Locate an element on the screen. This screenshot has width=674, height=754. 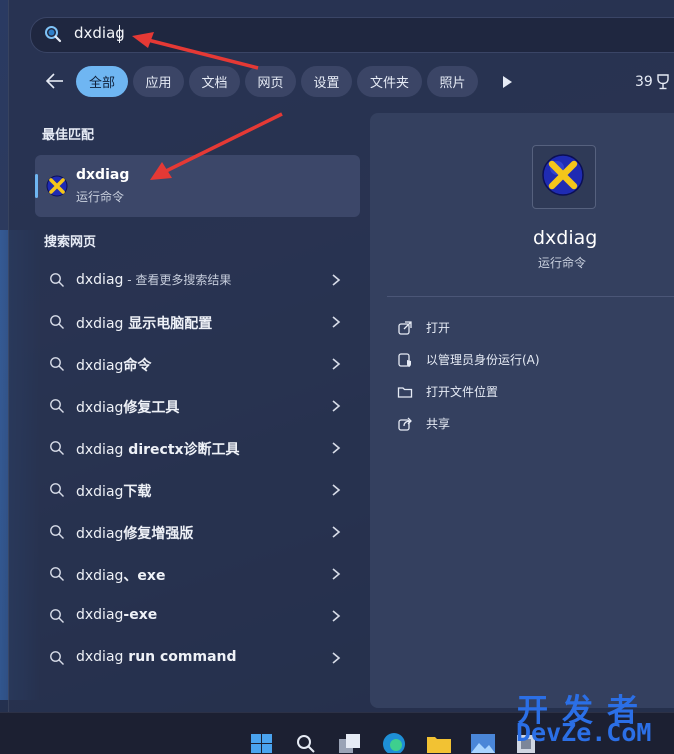
action-label: 打开文件位置 is located at coordinates (462, 392).